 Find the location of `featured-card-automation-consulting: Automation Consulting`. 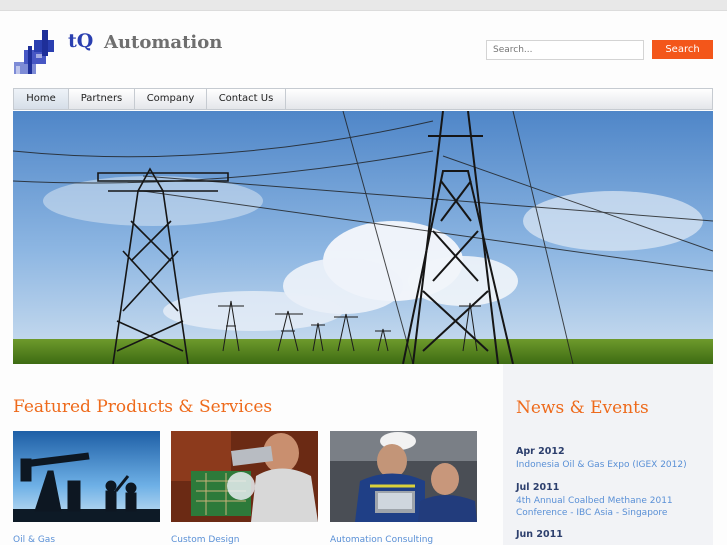

featured-card-automation-consulting: Automation Consulting is located at coordinates (403, 488).